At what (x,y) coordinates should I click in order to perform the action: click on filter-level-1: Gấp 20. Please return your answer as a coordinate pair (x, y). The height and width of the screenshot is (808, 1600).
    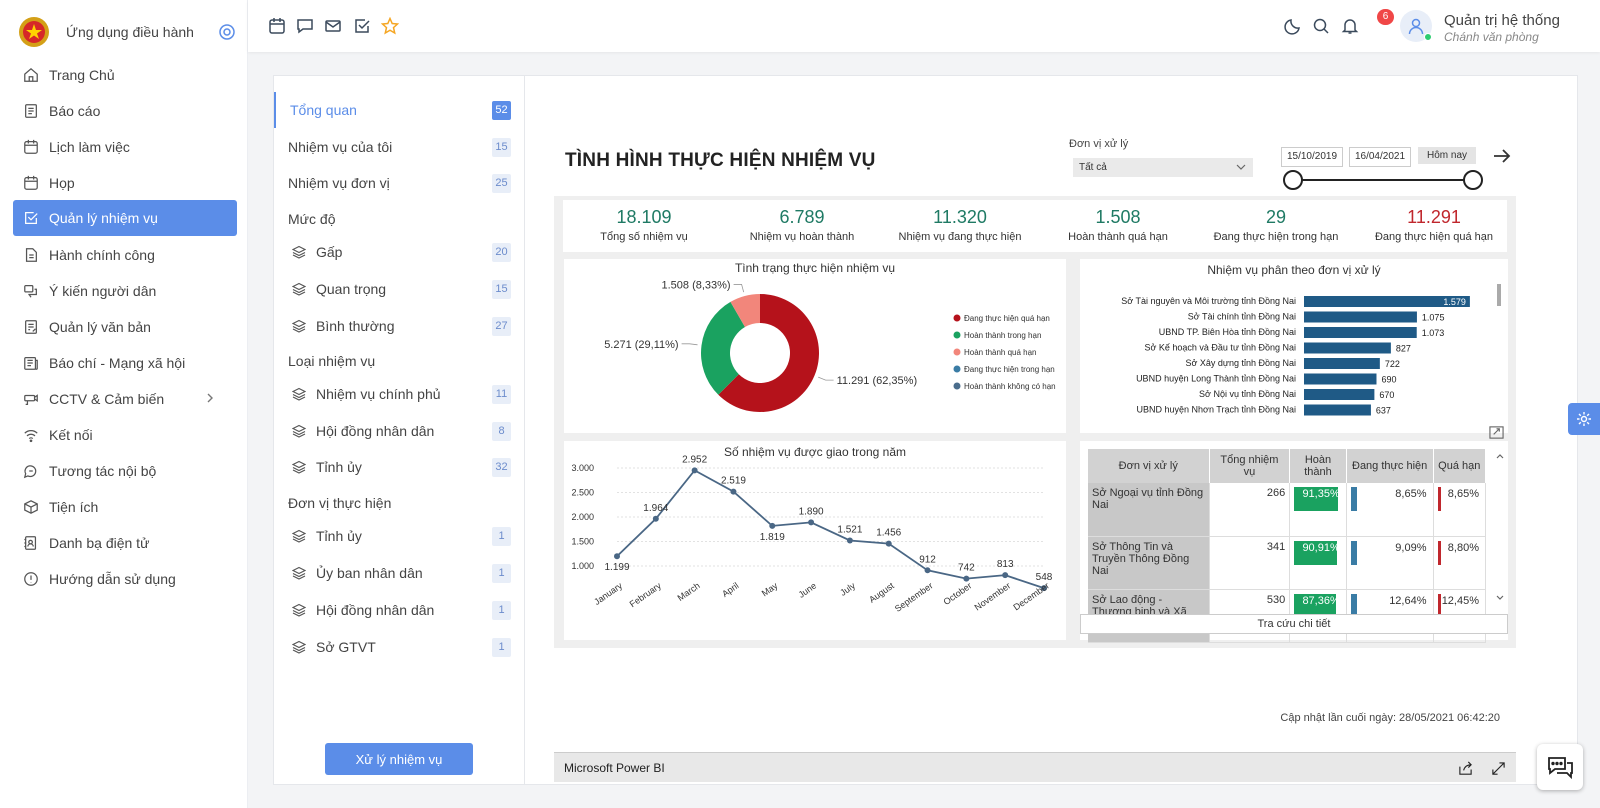
    Looking at the image, I should click on (399, 252).